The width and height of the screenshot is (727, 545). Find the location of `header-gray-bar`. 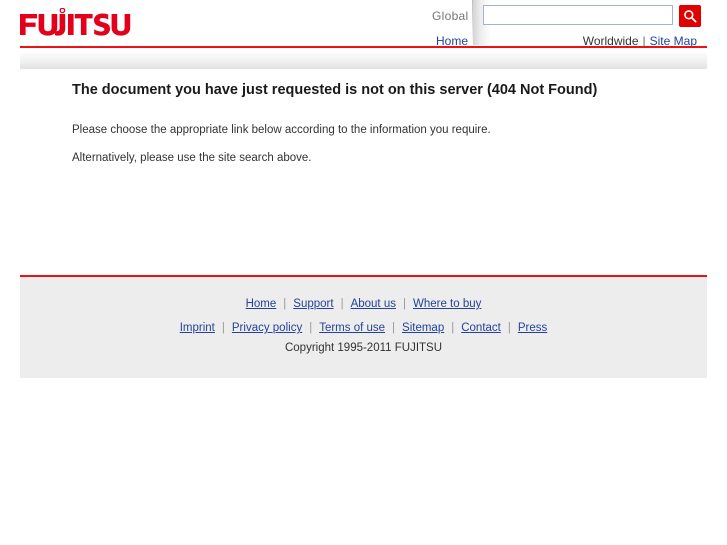

header-gray-bar is located at coordinates (363, 61).